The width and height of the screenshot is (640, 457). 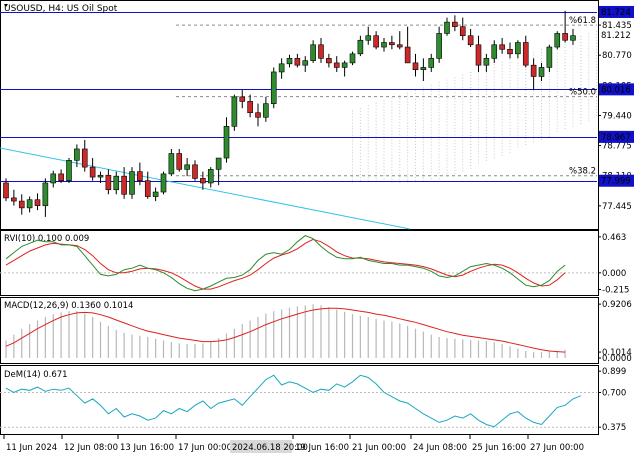 What do you see at coordinates (68, 306) in the screenshot?
I see `macd-title: MACD(12,26,9) 0.1360 0.1014` at bounding box center [68, 306].